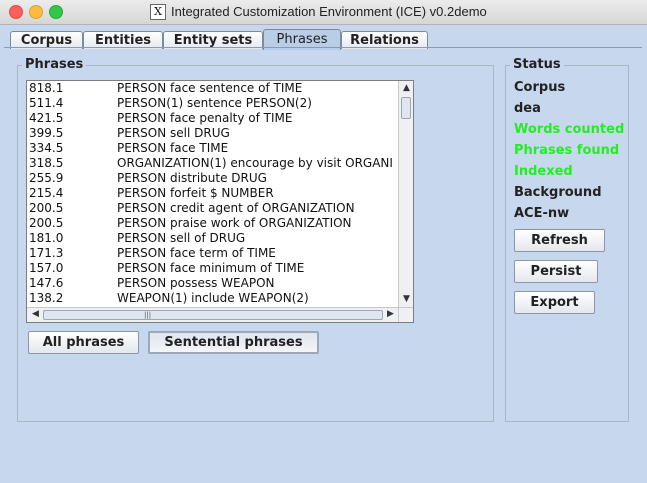  I want to click on list-item: 818.1 PERSON face sentence of TIME, so click(213, 88).